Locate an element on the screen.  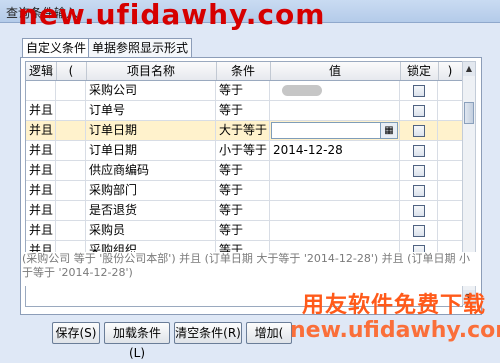
date-input: ▦ is located at coordinates (334, 130).